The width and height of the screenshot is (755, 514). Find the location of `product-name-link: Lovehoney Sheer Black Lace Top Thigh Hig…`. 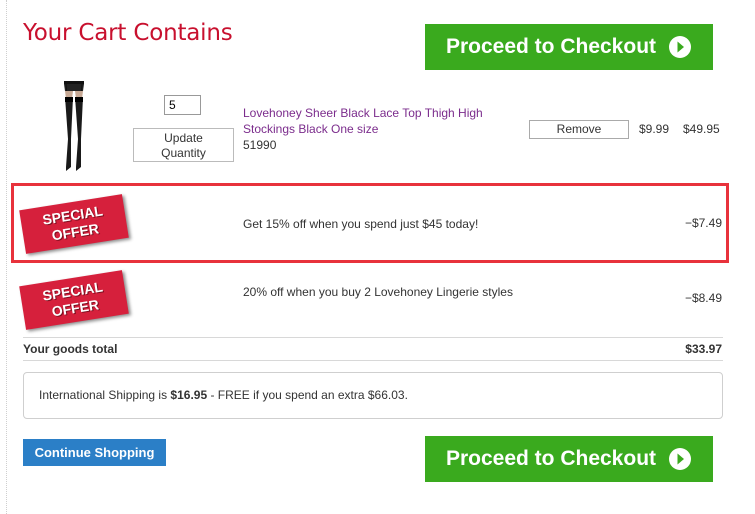

product-name-link: Lovehoney Sheer Black Lace Top Thigh Hig… is located at coordinates (378, 121).